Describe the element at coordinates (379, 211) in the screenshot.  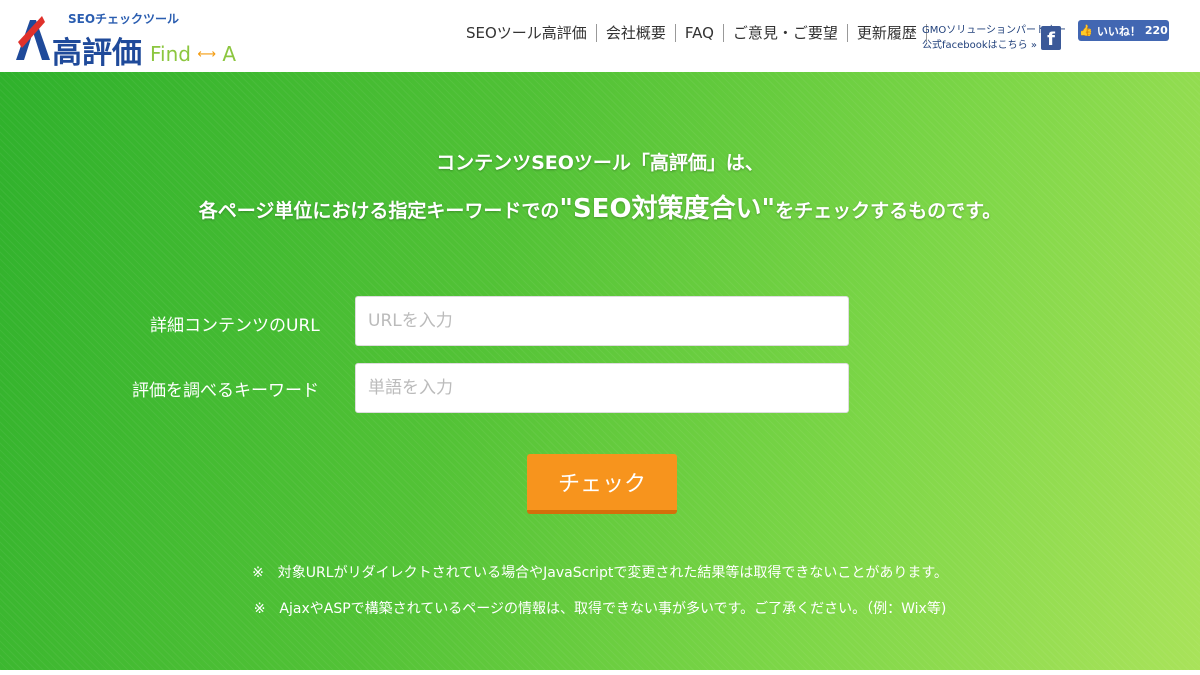
I see `headline-pre: 各ページ単位における指定キーワードでの` at that location.